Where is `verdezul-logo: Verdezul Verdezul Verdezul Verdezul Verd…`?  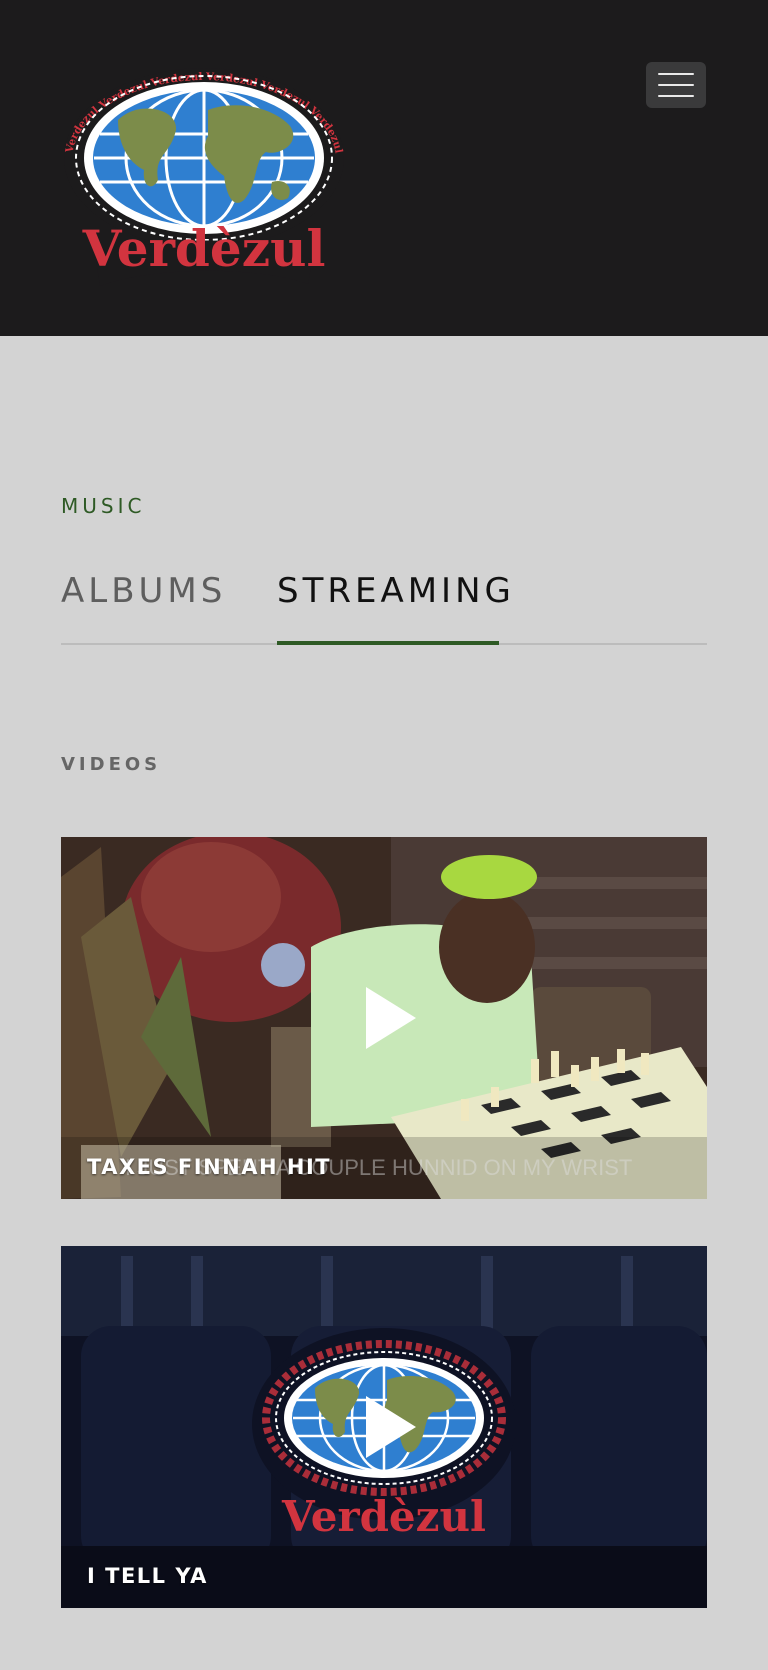
verdezul-logo: Verdezul Verdezul Verdezul Verdezul Verd… is located at coordinates (204, 176).